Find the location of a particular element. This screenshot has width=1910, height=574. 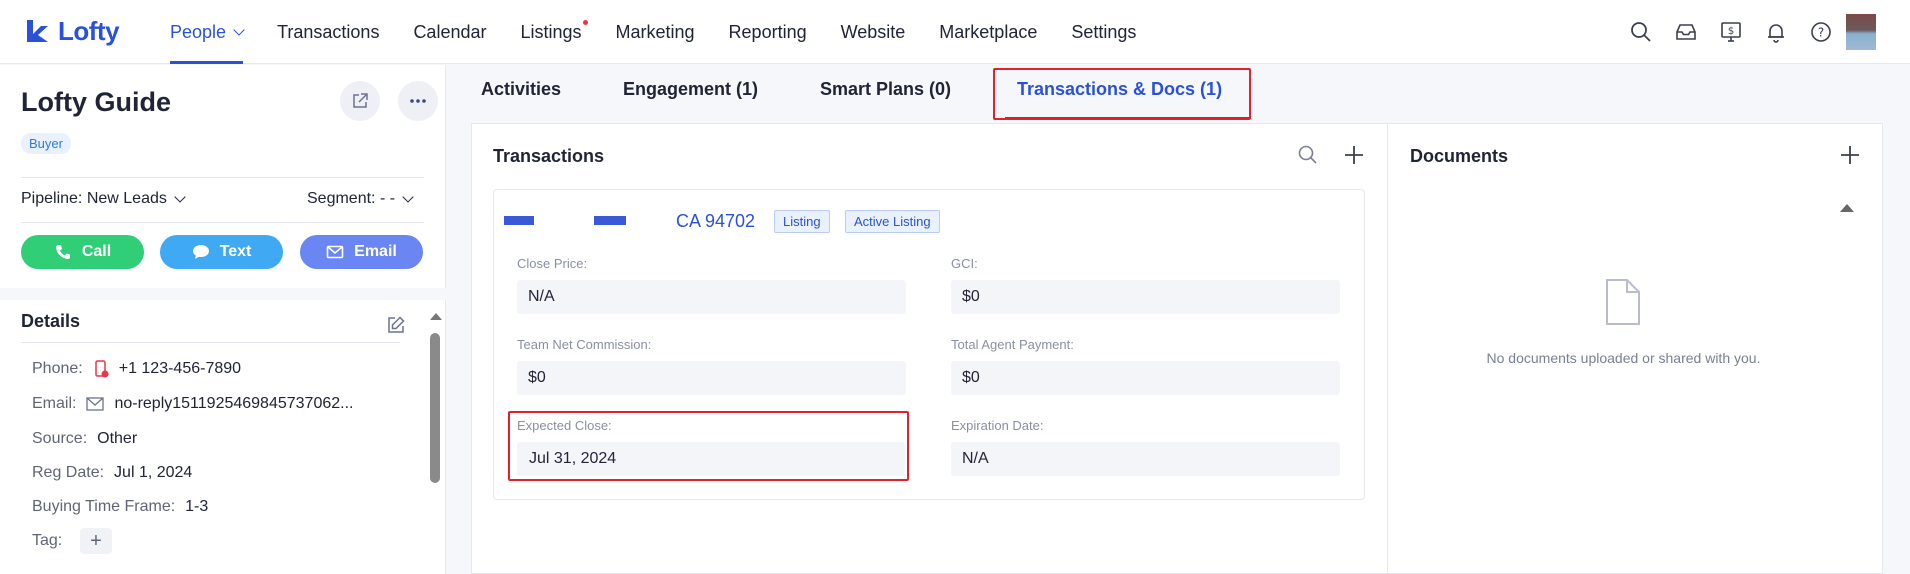

nav-transactions: Transactions is located at coordinates (328, 32).